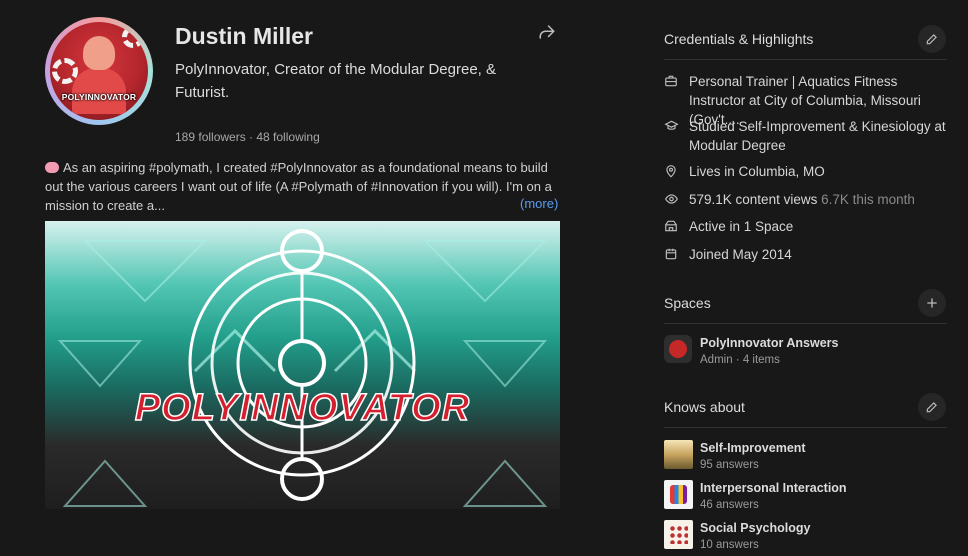 The height and width of the screenshot is (556, 968). What do you see at coordinates (809, 199) in the screenshot?
I see `credential-views: 579.1K content views 6.7K this month` at bounding box center [809, 199].